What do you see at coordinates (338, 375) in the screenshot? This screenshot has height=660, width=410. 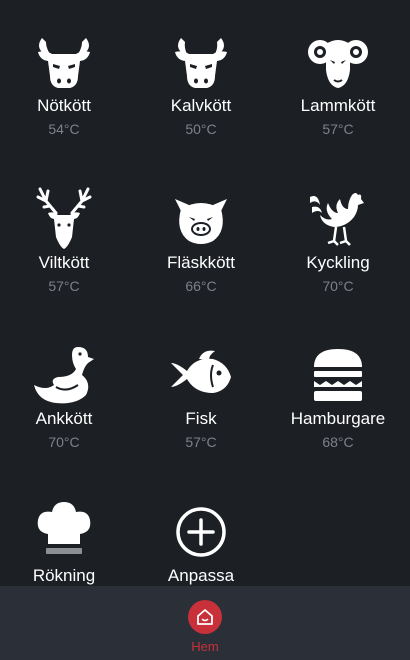 I see `burger-icon` at bounding box center [338, 375].